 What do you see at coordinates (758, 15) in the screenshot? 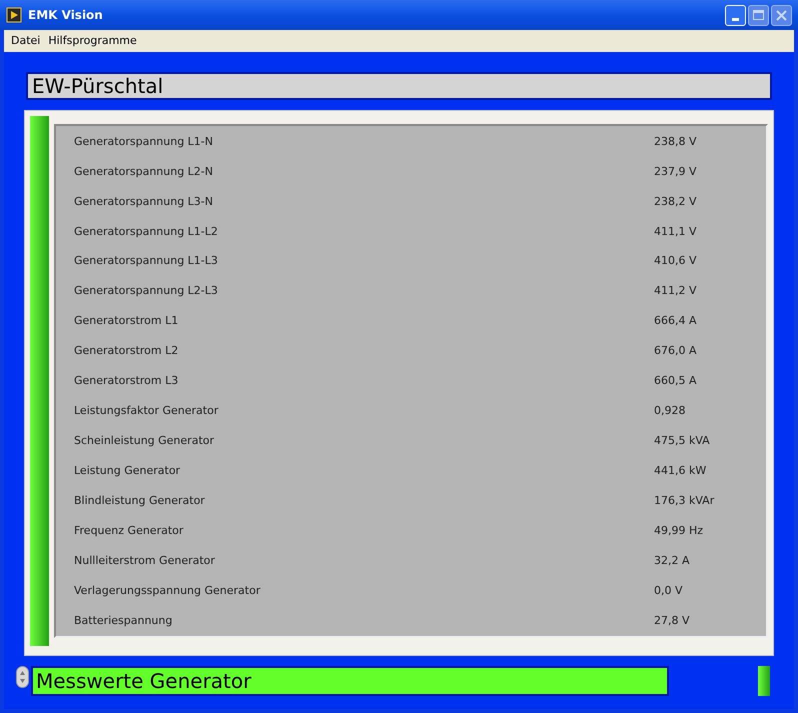
I see `maximize-button` at bounding box center [758, 15].